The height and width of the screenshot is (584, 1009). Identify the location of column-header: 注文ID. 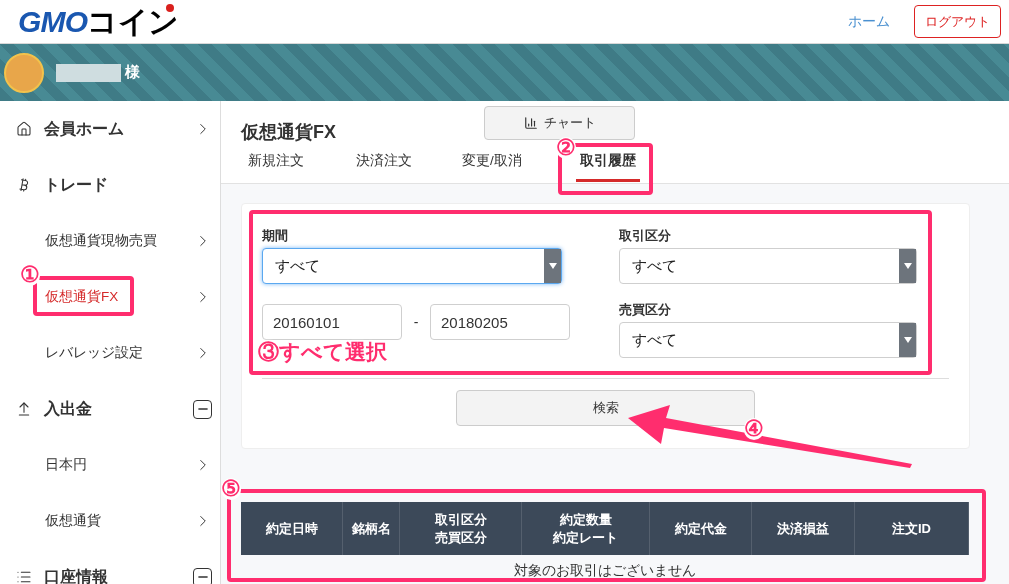
(912, 528).